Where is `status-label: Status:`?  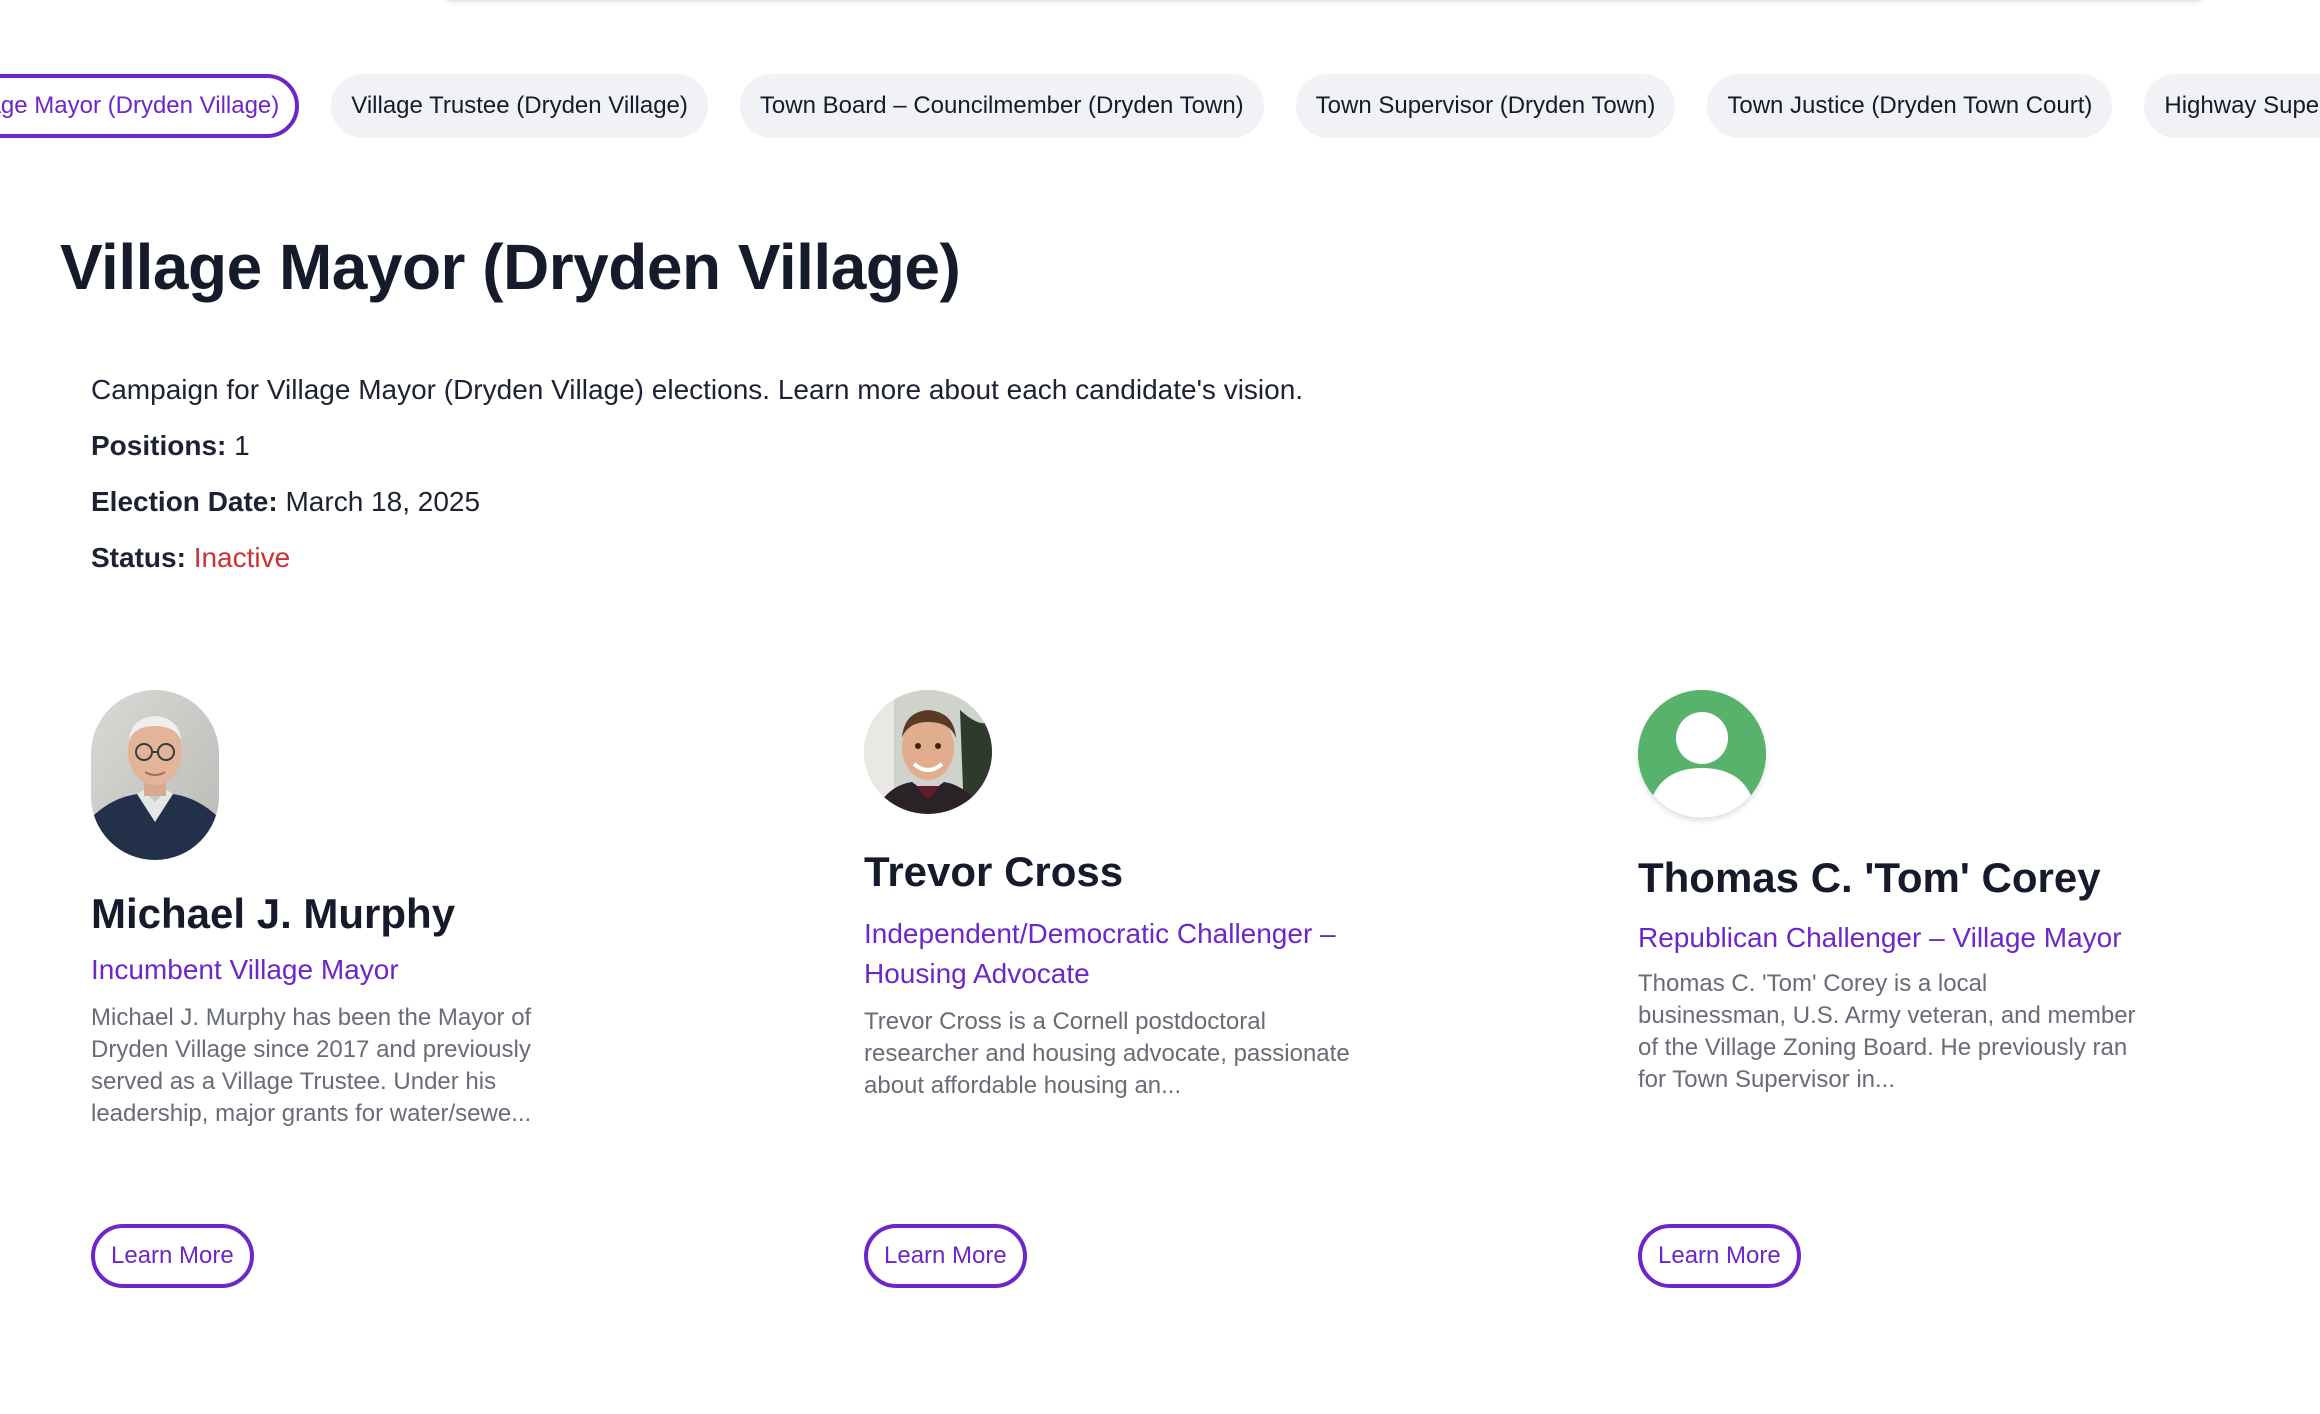
status-label: Status: is located at coordinates (138, 557).